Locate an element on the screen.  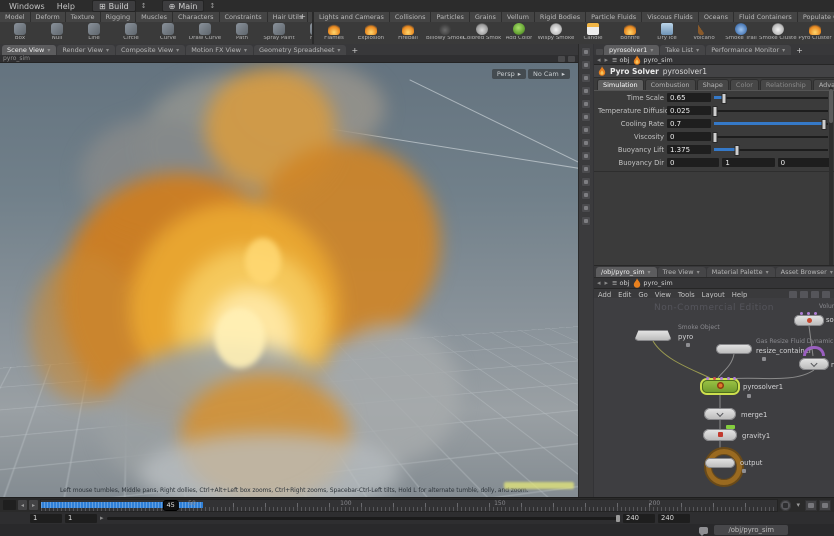
shelf-tab: Particle Fluids is located at coordinates (614, 17).